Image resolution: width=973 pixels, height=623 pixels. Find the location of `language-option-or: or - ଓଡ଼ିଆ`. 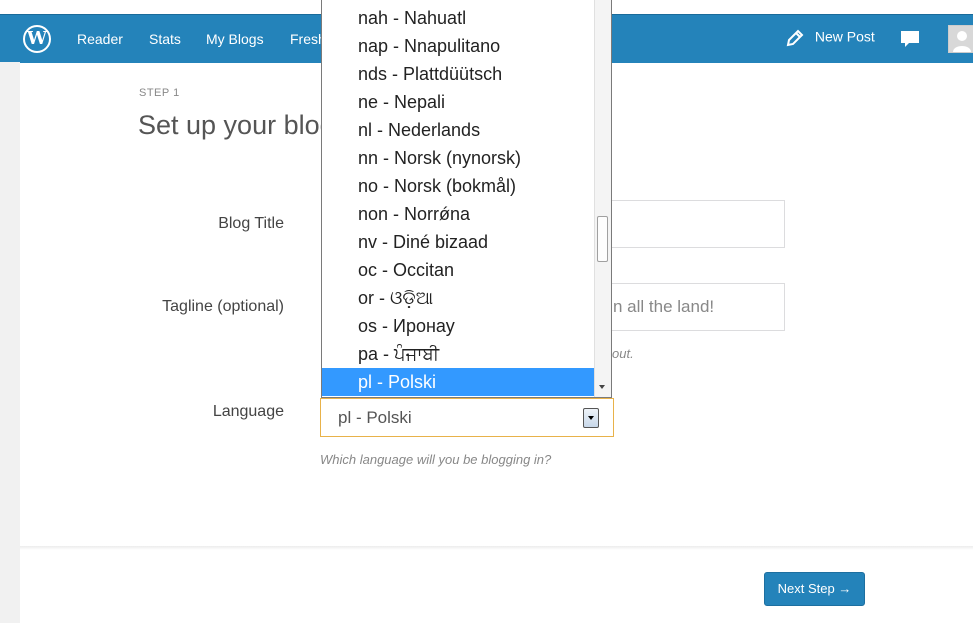

language-option-or: or - ଓଡ଼ିଆ is located at coordinates (459, 298).